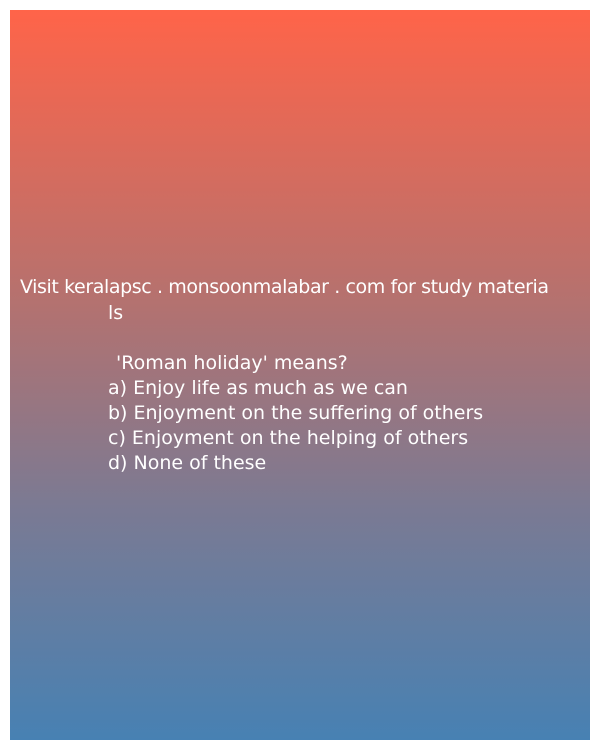 This screenshot has width=600, height=750. What do you see at coordinates (232, 363) in the screenshot?
I see `question-text: 'Roman holiday' means?` at bounding box center [232, 363].